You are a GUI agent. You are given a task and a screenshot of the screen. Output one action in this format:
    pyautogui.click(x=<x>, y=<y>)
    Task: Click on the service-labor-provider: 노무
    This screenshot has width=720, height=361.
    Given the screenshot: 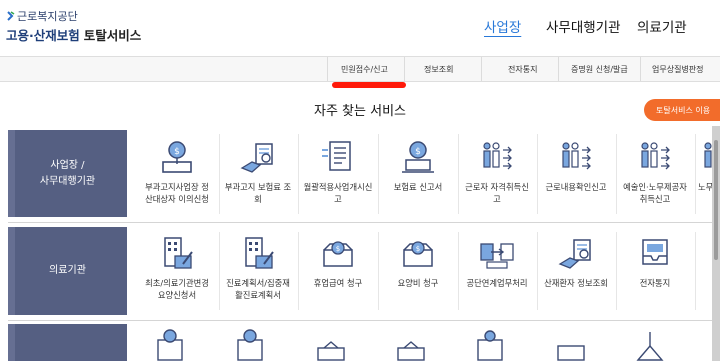 What is the action you would take?
    pyautogui.click(x=705, y=166)
    